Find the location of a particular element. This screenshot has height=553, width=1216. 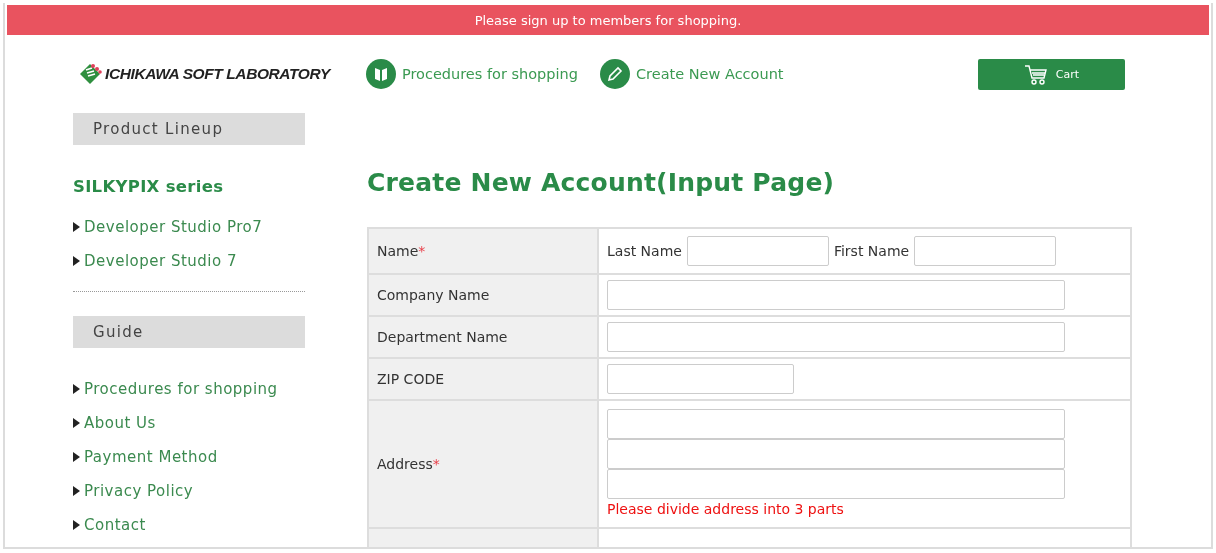

book-icon is located at coordinates (380, 74).